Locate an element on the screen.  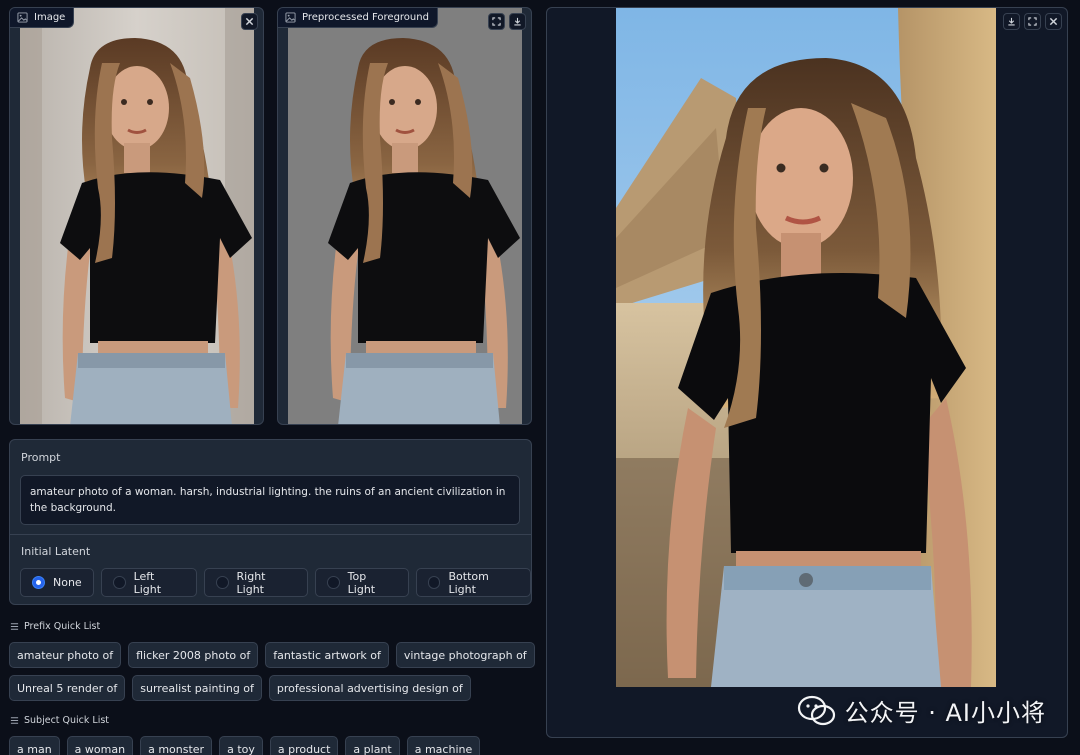
watermark-text: 公众号 · AI小小将 is located at coordinates (945, 713).